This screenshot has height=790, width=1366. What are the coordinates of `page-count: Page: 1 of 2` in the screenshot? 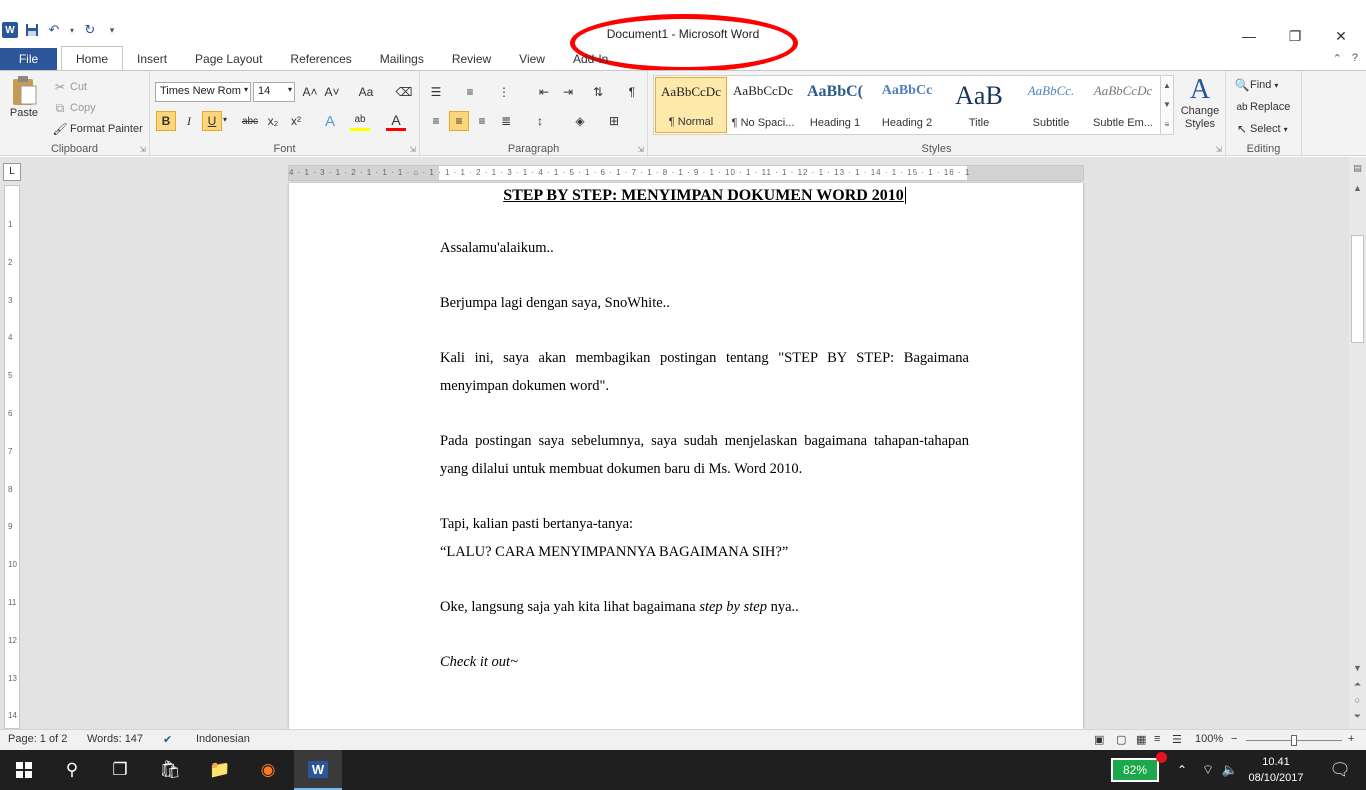 It's located at (37, 739).